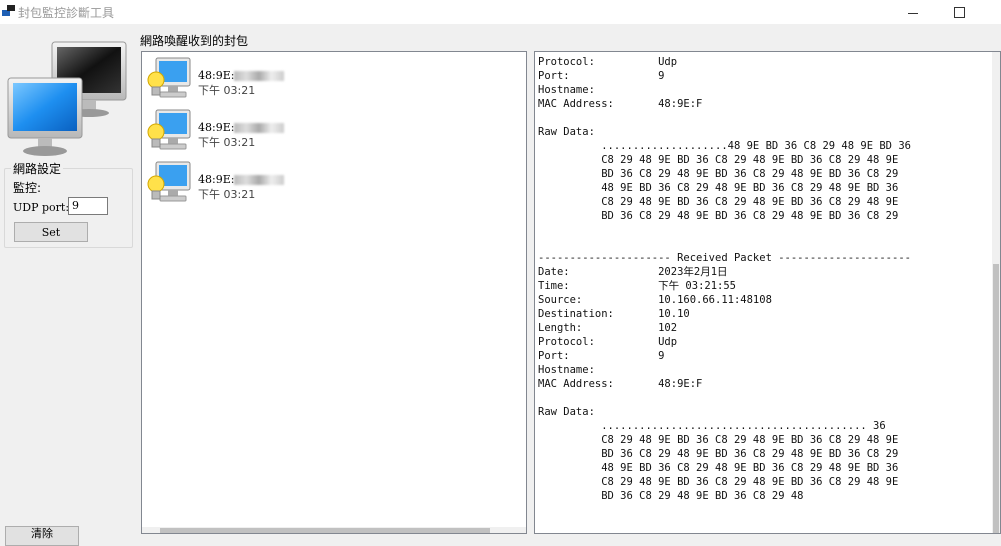 This screenshot has width=1001, height=546. What do you see at coordinates (500, 12) in the screenshot?
I see `title-bar: 封包監控診斷工具` at bounding box center [500, 12].